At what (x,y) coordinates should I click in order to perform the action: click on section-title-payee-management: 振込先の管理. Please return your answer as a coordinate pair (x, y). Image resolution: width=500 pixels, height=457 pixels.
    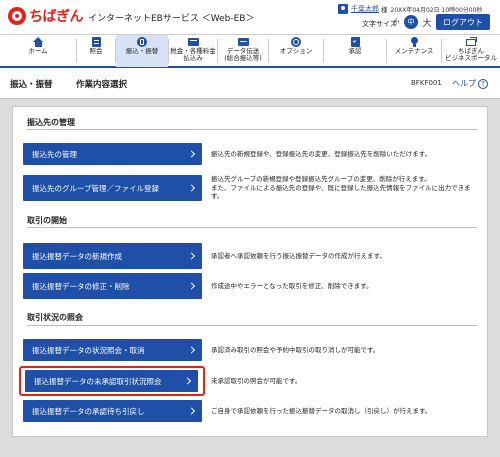
    Looking at the image, I should click on (51, 122).